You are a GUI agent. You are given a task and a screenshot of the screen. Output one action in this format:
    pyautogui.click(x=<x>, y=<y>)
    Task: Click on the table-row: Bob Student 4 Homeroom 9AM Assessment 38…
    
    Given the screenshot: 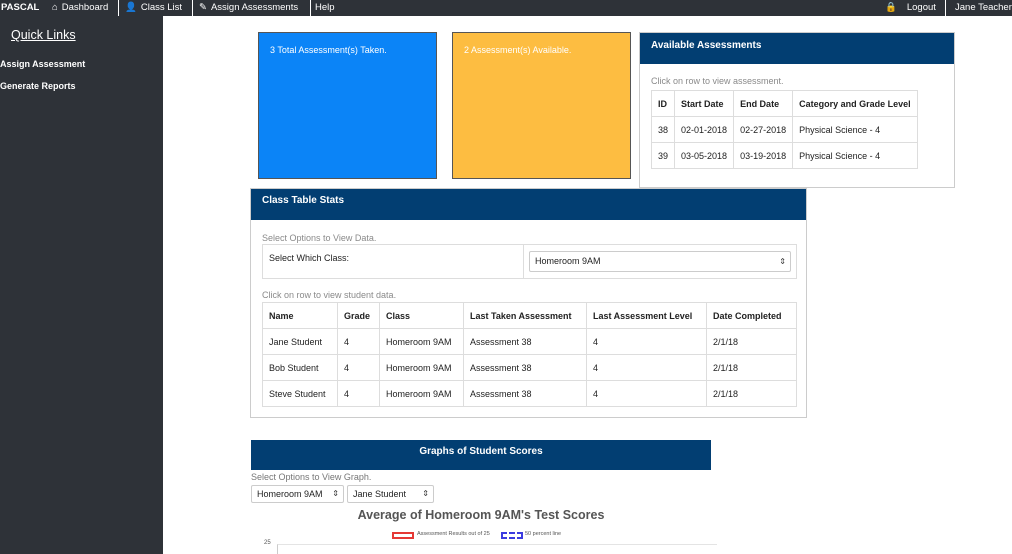 What is the action you would take?
    pyautogui.click(x=529, y=367)
    